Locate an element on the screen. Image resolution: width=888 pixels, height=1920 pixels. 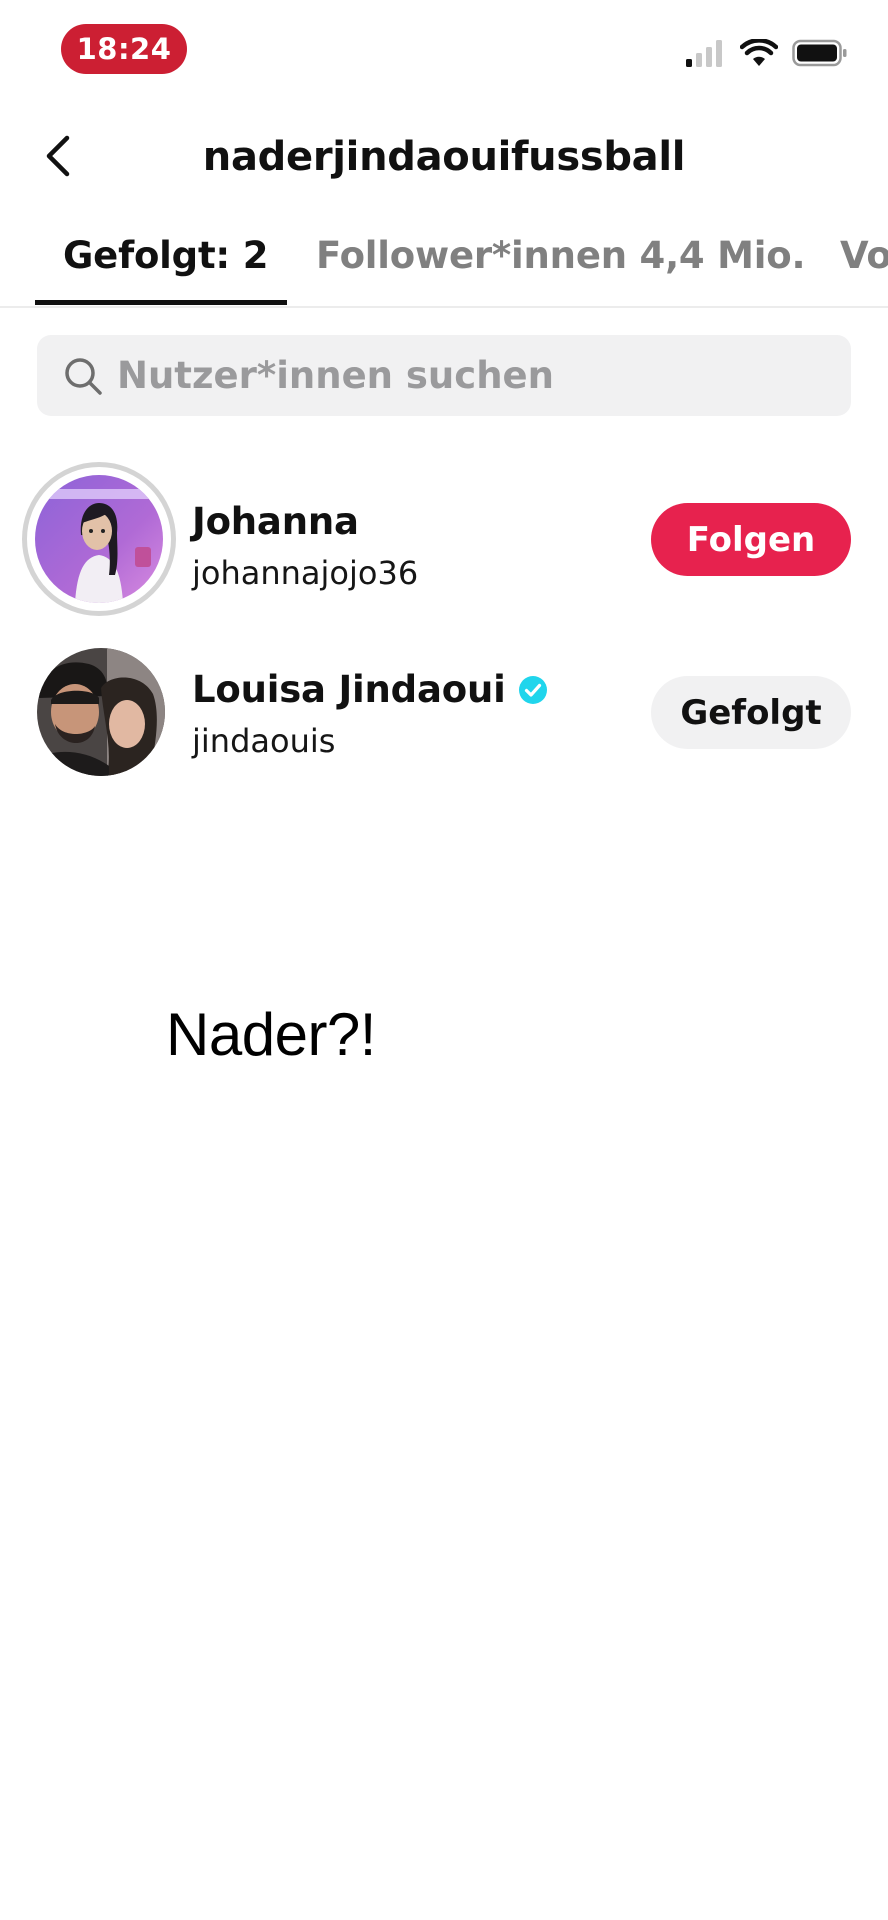
status-bar: 18:24 is located at coordinates (444, 50).